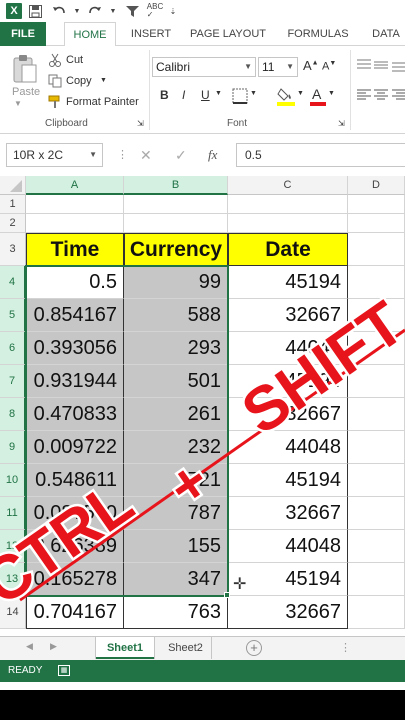 The height and width of the screenshot is (720, 405). Describe the element at coordinates (13, 480) in the screenshot. I see `row-header: 10` at that location.